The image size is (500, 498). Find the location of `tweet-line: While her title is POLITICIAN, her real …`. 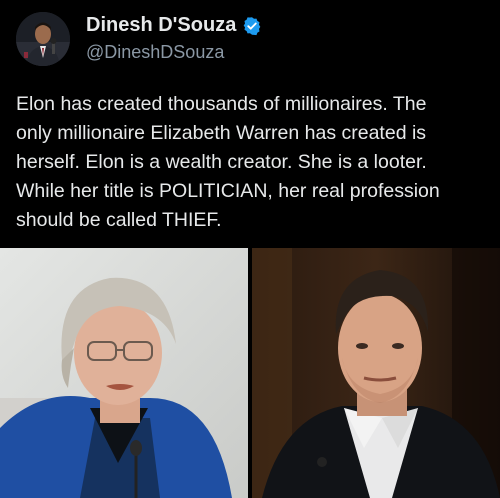

tweet-line: While her title is POLITICIAN, her real … is located at coordinates (228, 191).